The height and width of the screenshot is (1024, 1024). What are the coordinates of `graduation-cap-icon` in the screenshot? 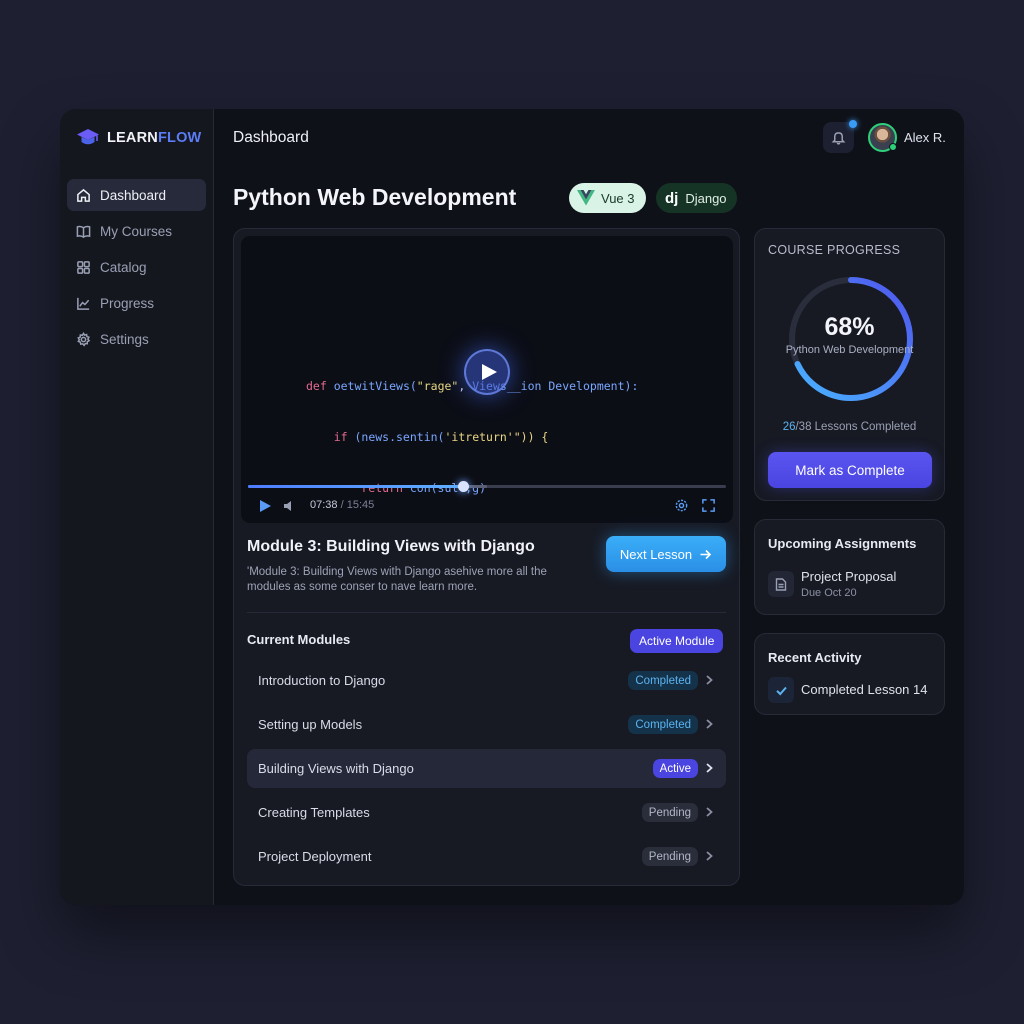 It's located at (88, 137).